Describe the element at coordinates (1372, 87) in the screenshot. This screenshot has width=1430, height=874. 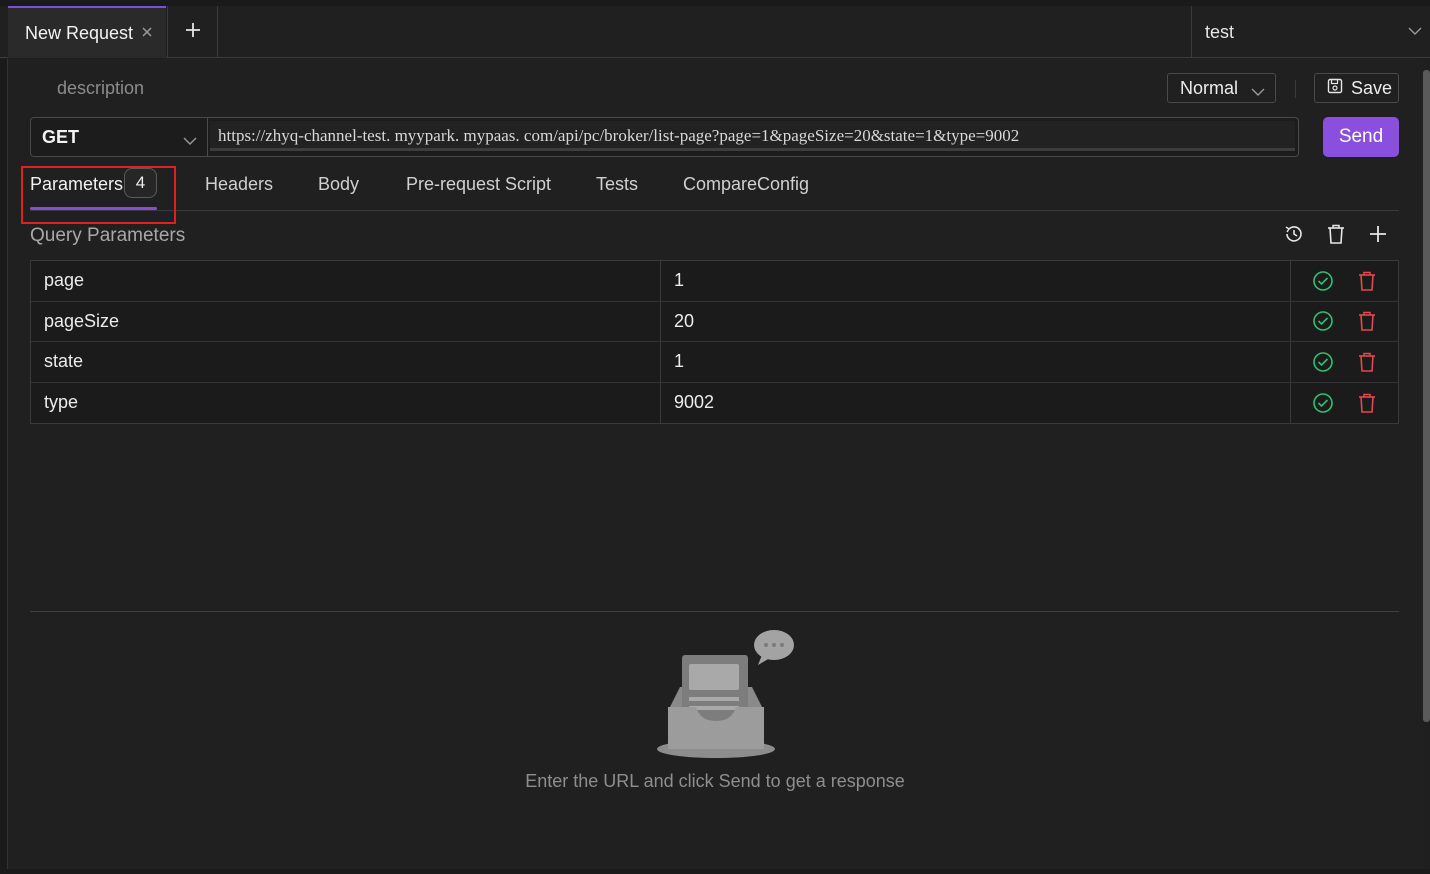
I see `save-label: Save` at that location.